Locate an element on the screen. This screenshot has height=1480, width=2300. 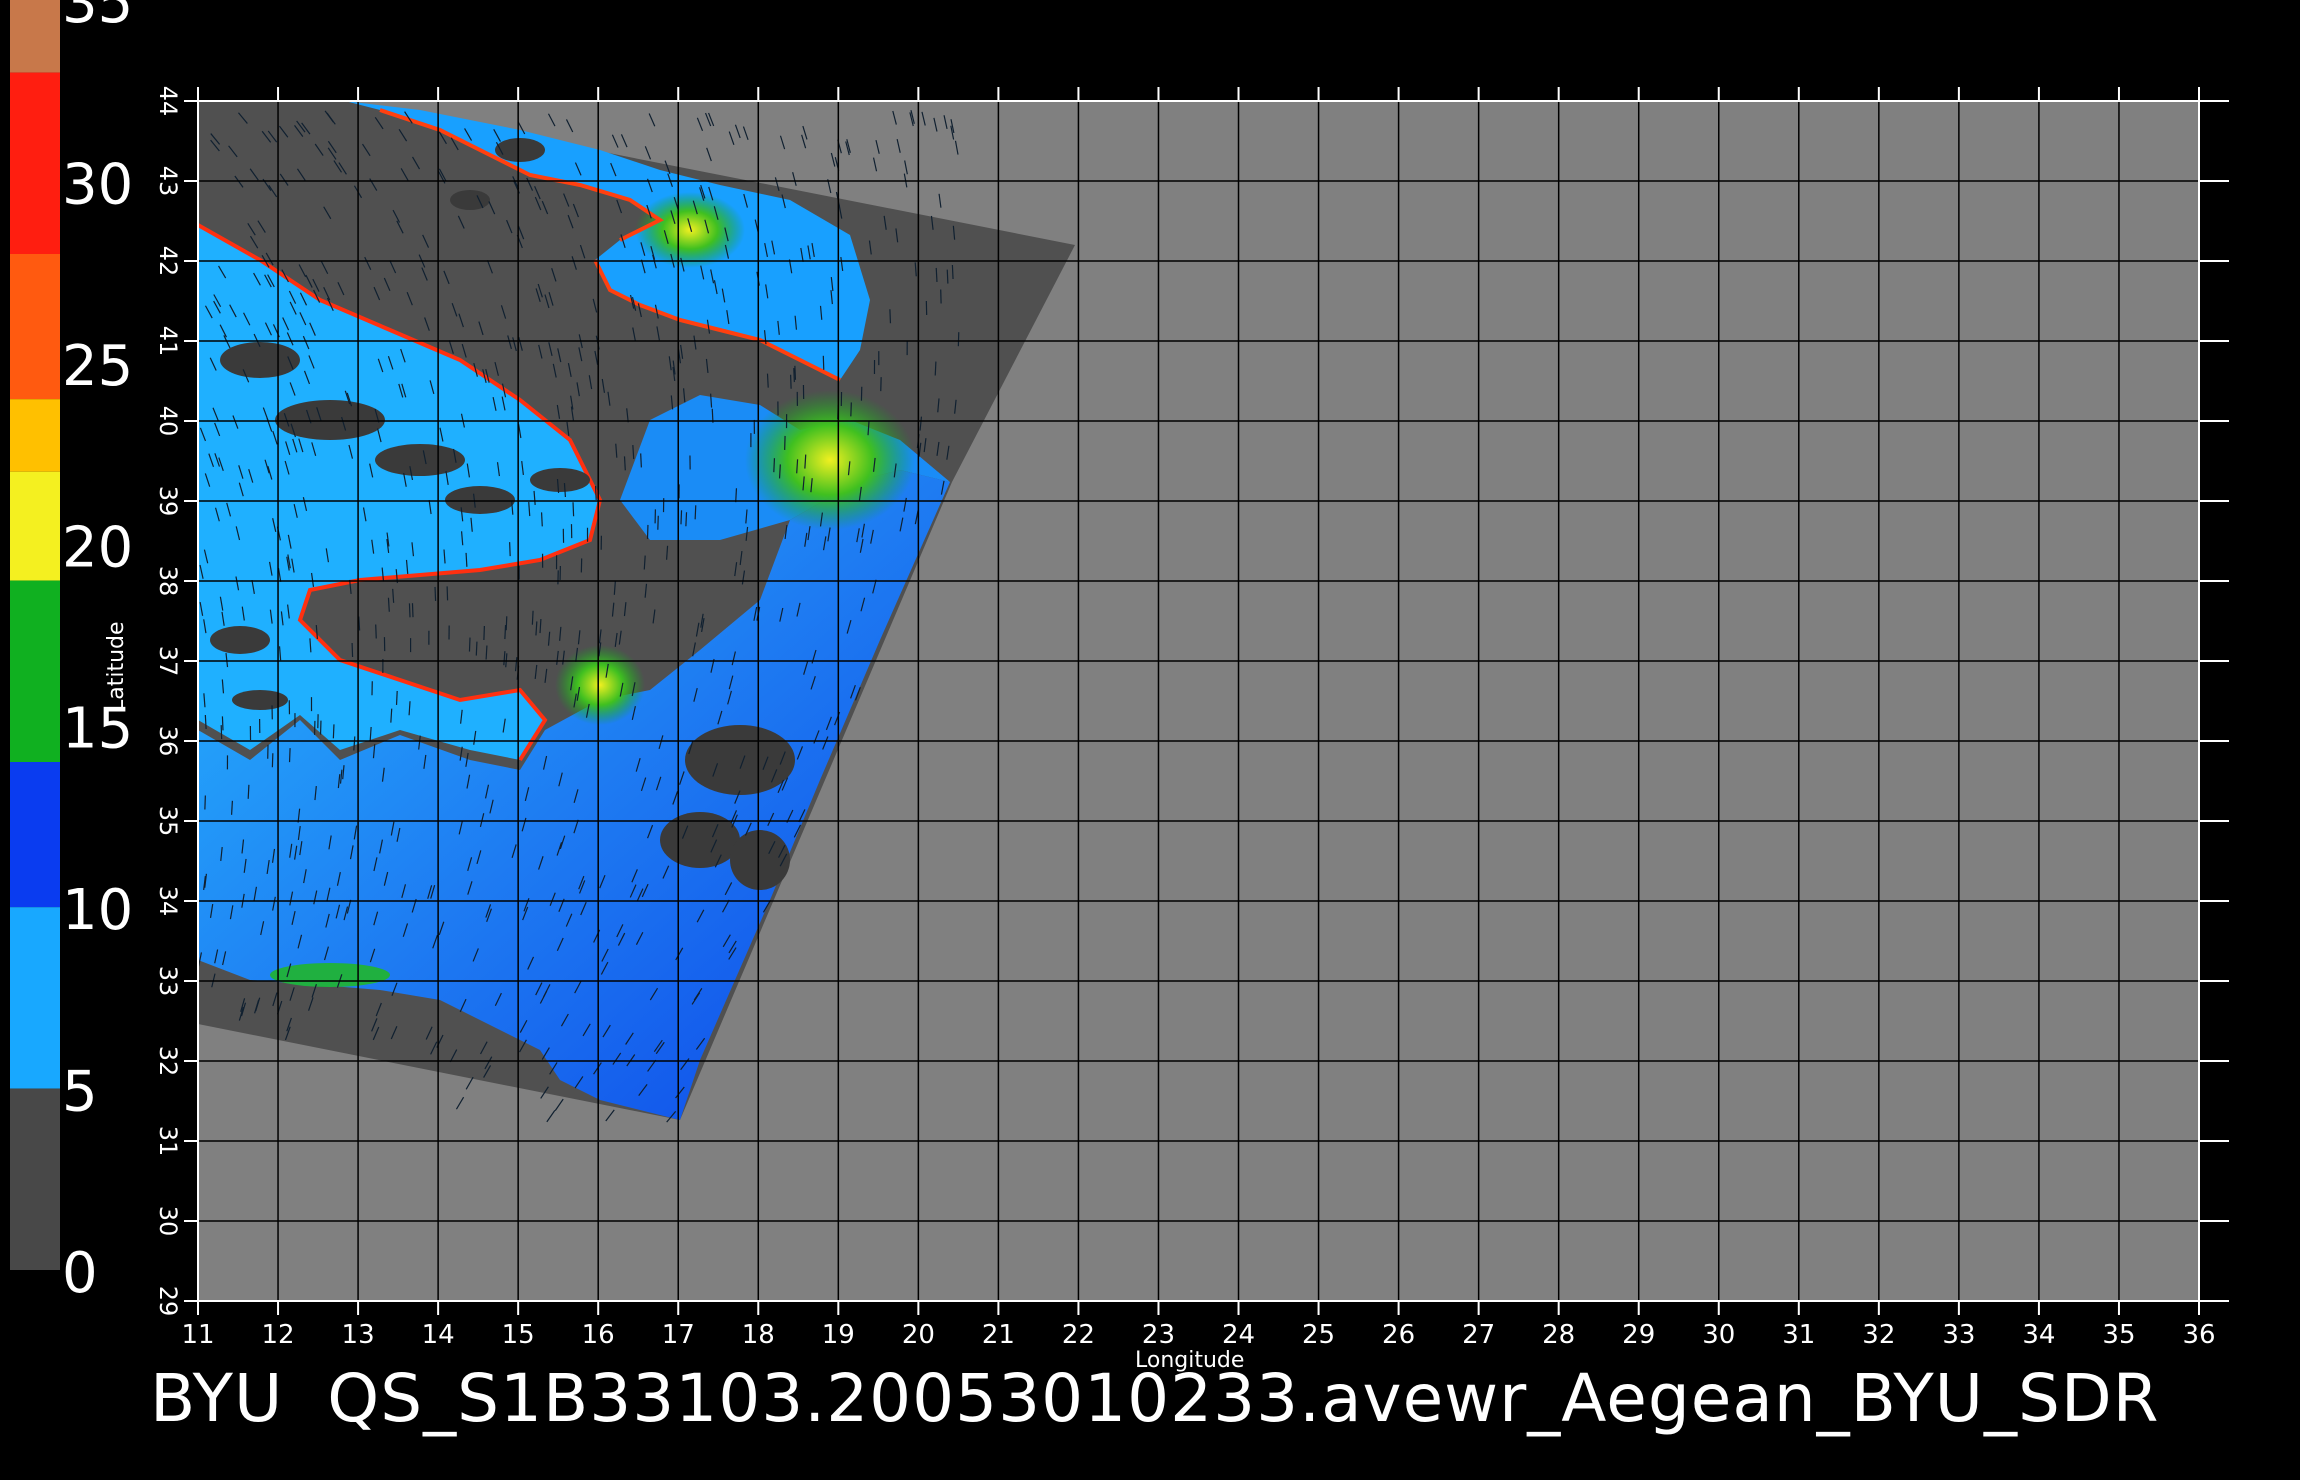
y-tick-label: 38 is located at coordinates (168, 581).